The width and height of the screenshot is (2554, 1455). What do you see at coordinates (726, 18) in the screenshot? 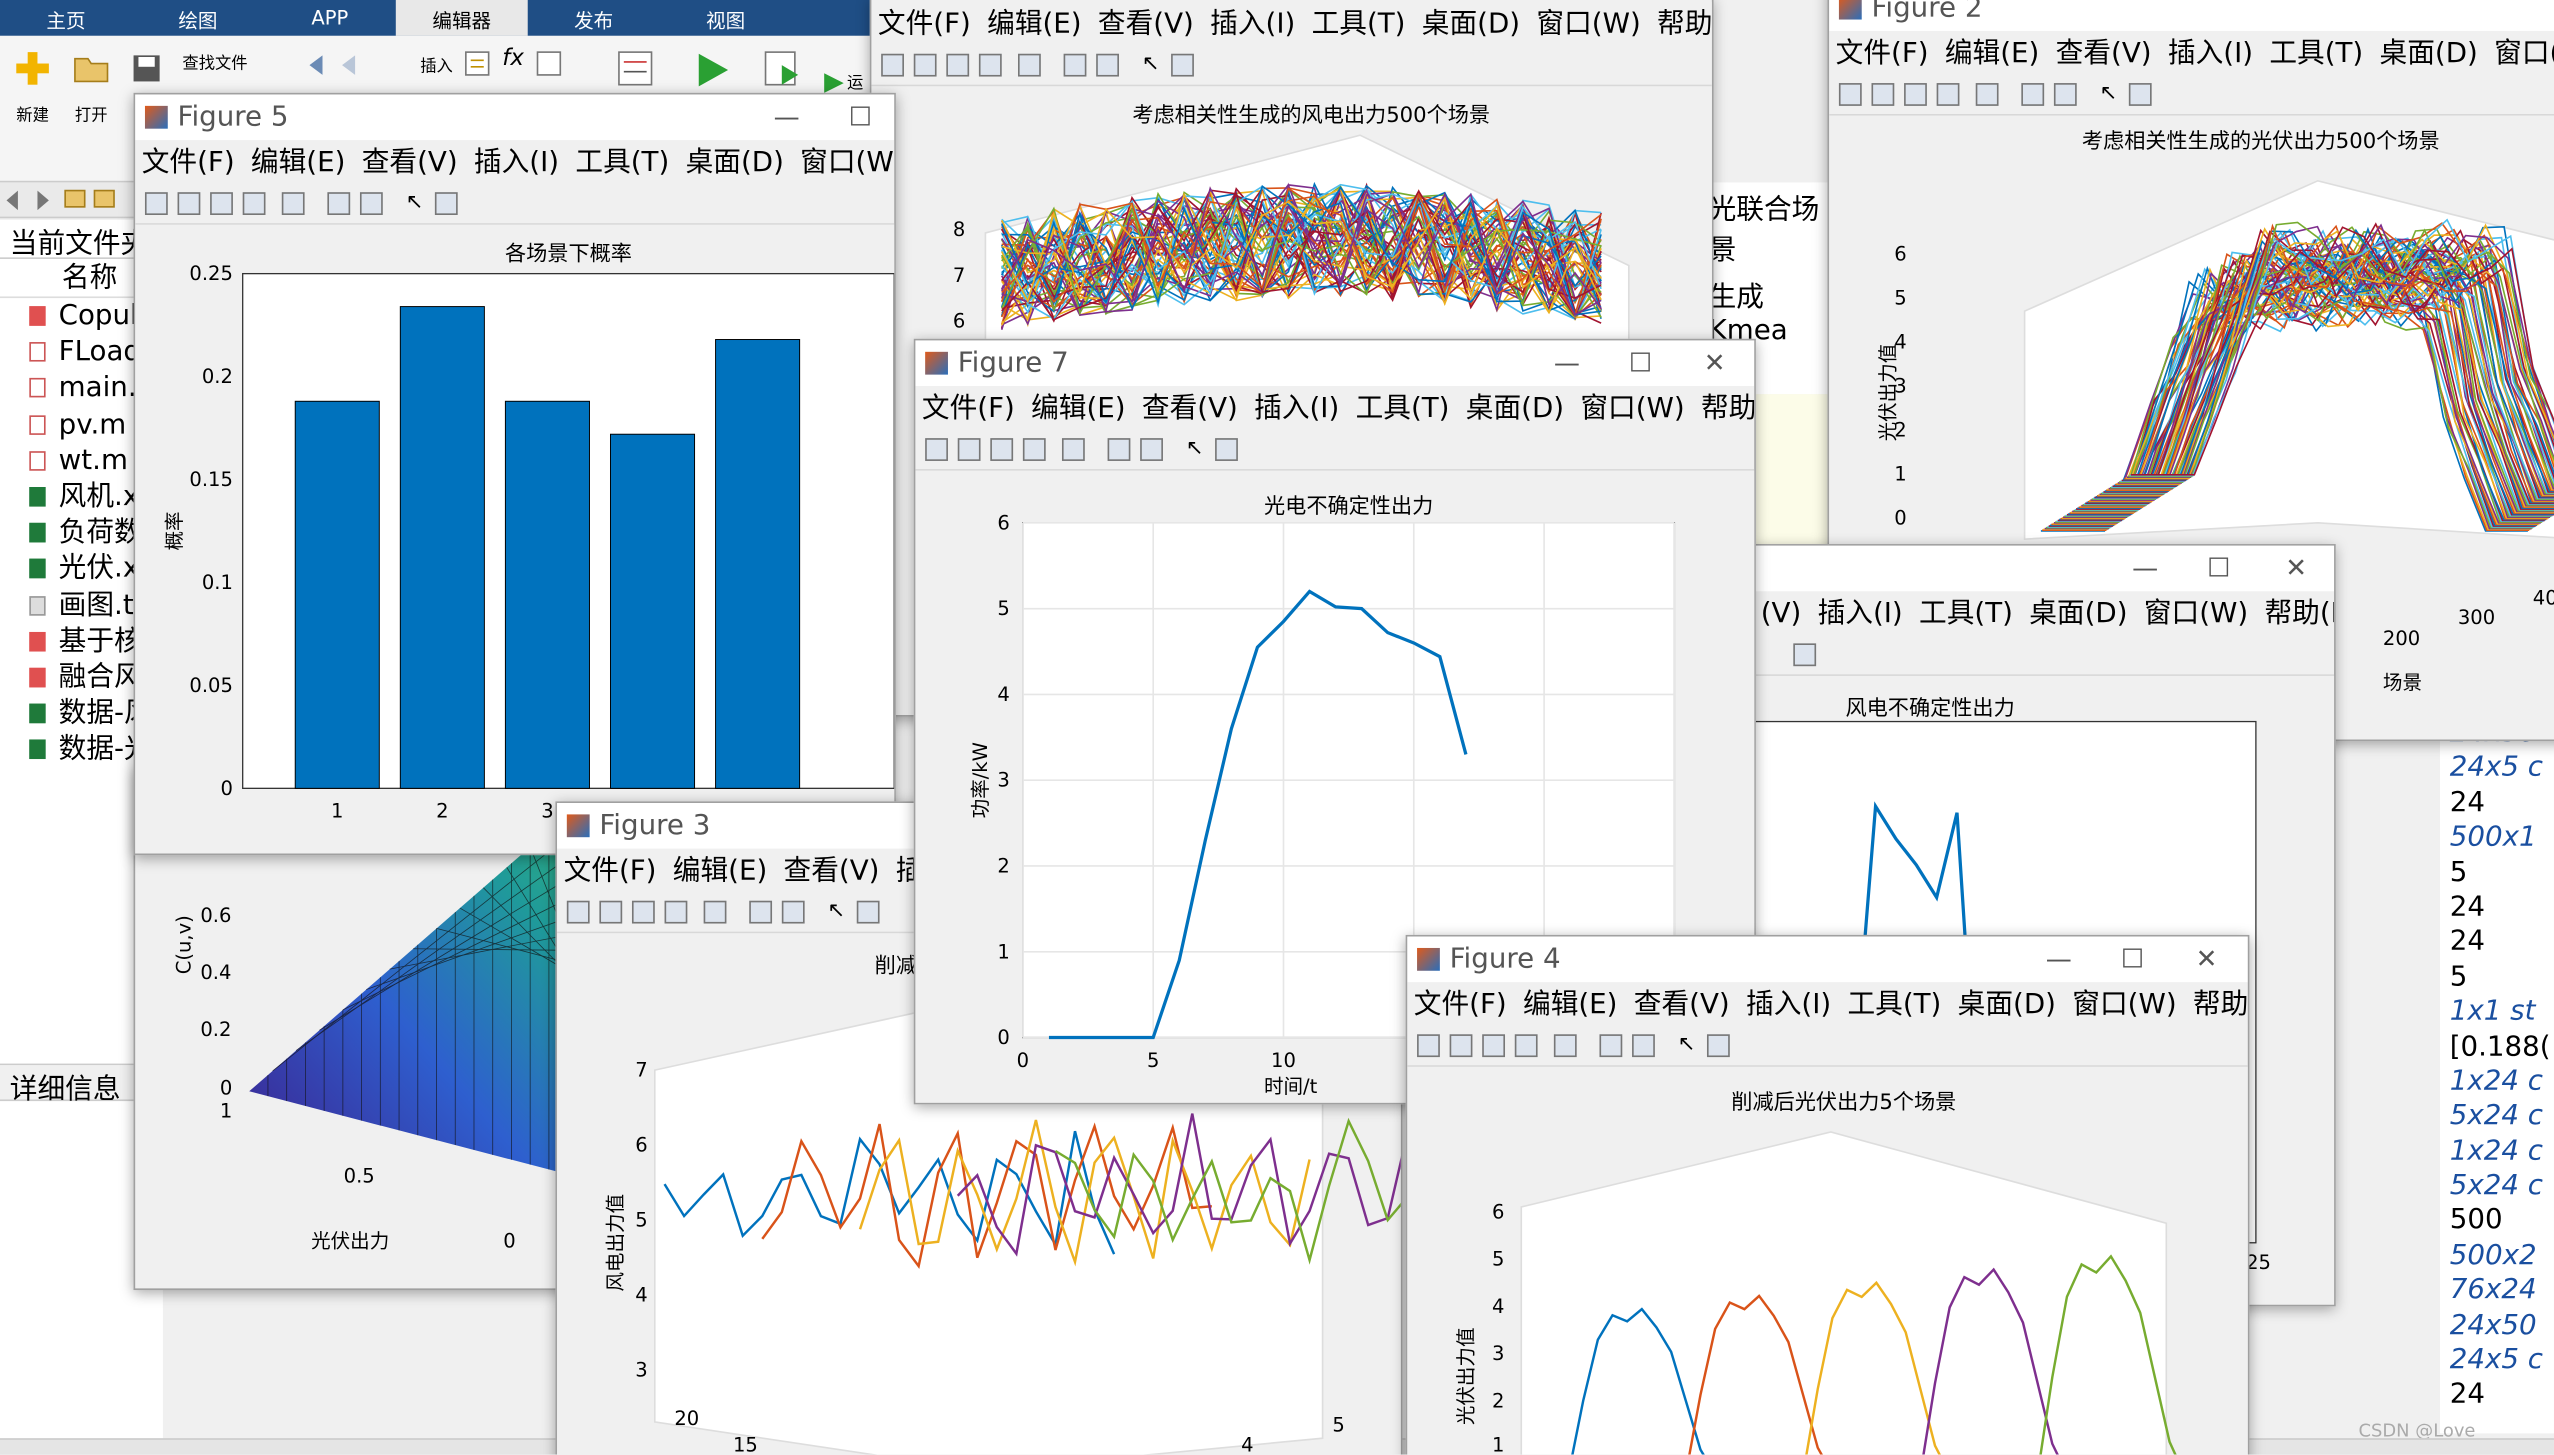
I see `tab-view: 视图` at bounding box center [726, 18].